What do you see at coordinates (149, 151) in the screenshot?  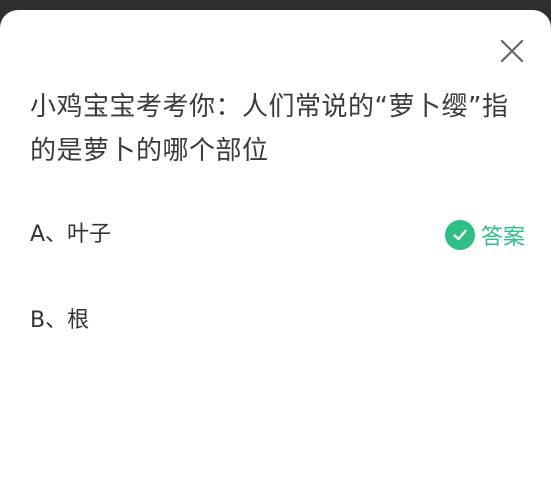 I see `question-line-2: 的是萝卜的哪个部位` at bounding box center [149, 151].